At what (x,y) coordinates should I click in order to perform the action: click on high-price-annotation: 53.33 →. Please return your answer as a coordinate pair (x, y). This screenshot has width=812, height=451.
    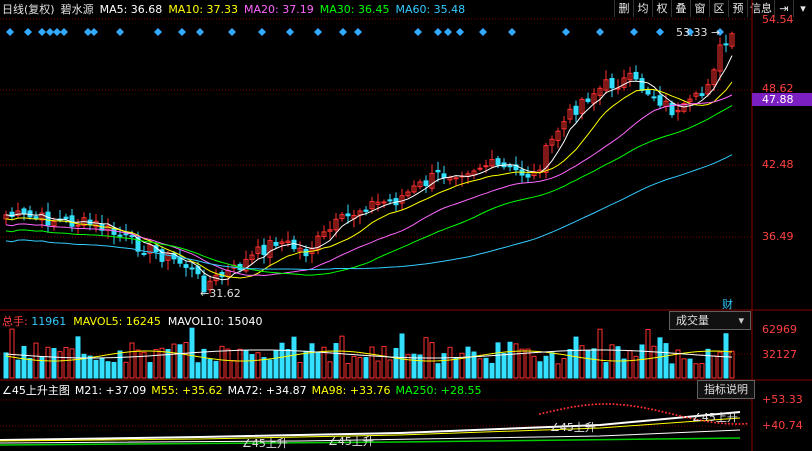
    Looking at the image, I should click on (698, 32).